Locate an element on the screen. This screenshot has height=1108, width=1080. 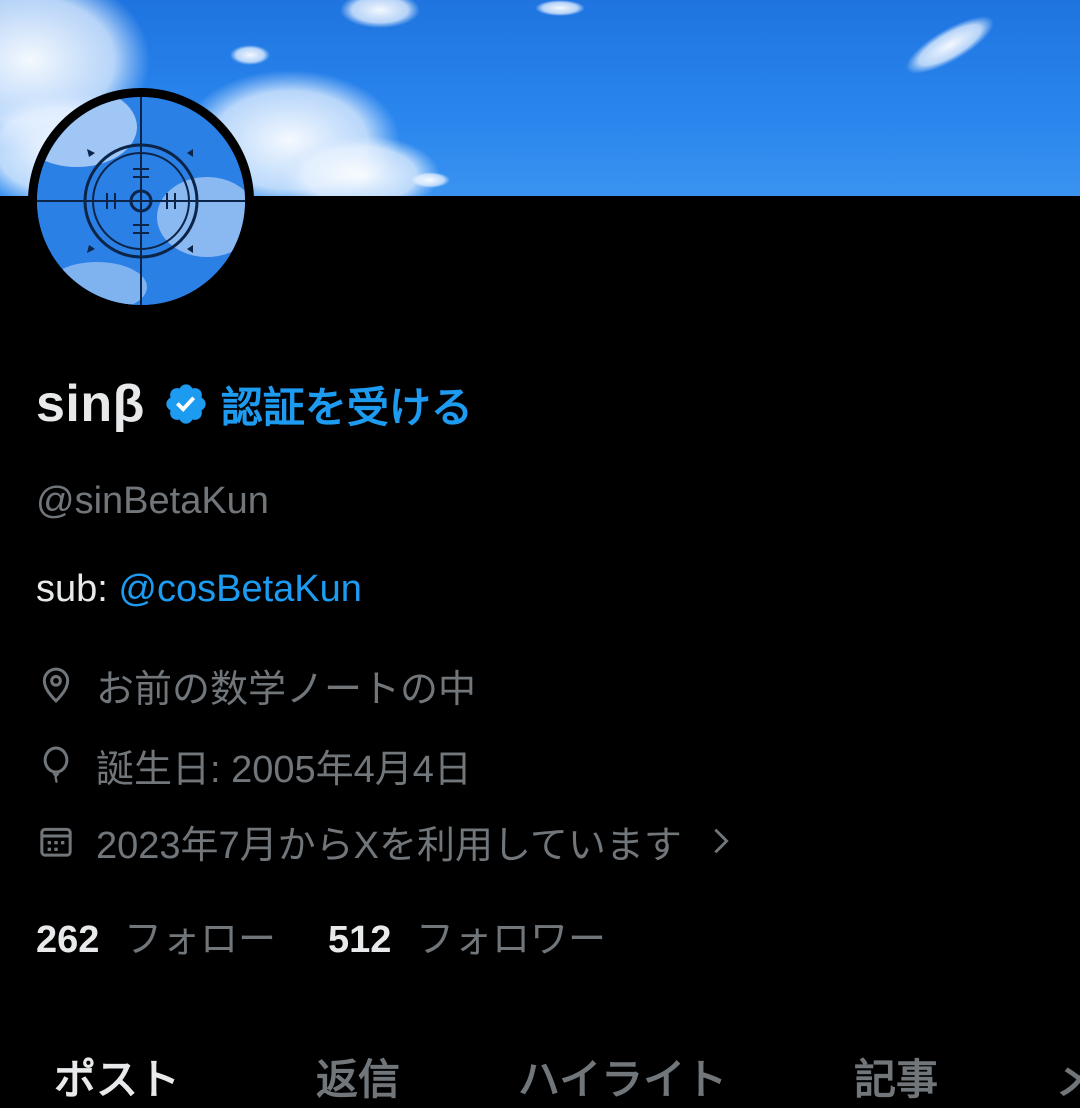
location-pin-icon is located at coordinates (56, 685).